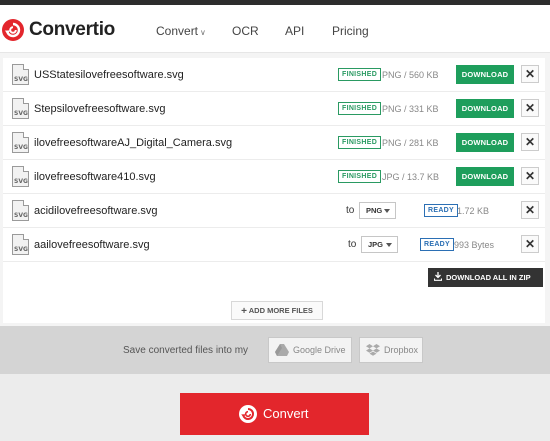 Image resolution: width=550 pixels, height=441 pixels. Describe the element at coordinates (411, 177) in the screenshot. I see `file-output-info: JPG / 13.7 KB` at that location.